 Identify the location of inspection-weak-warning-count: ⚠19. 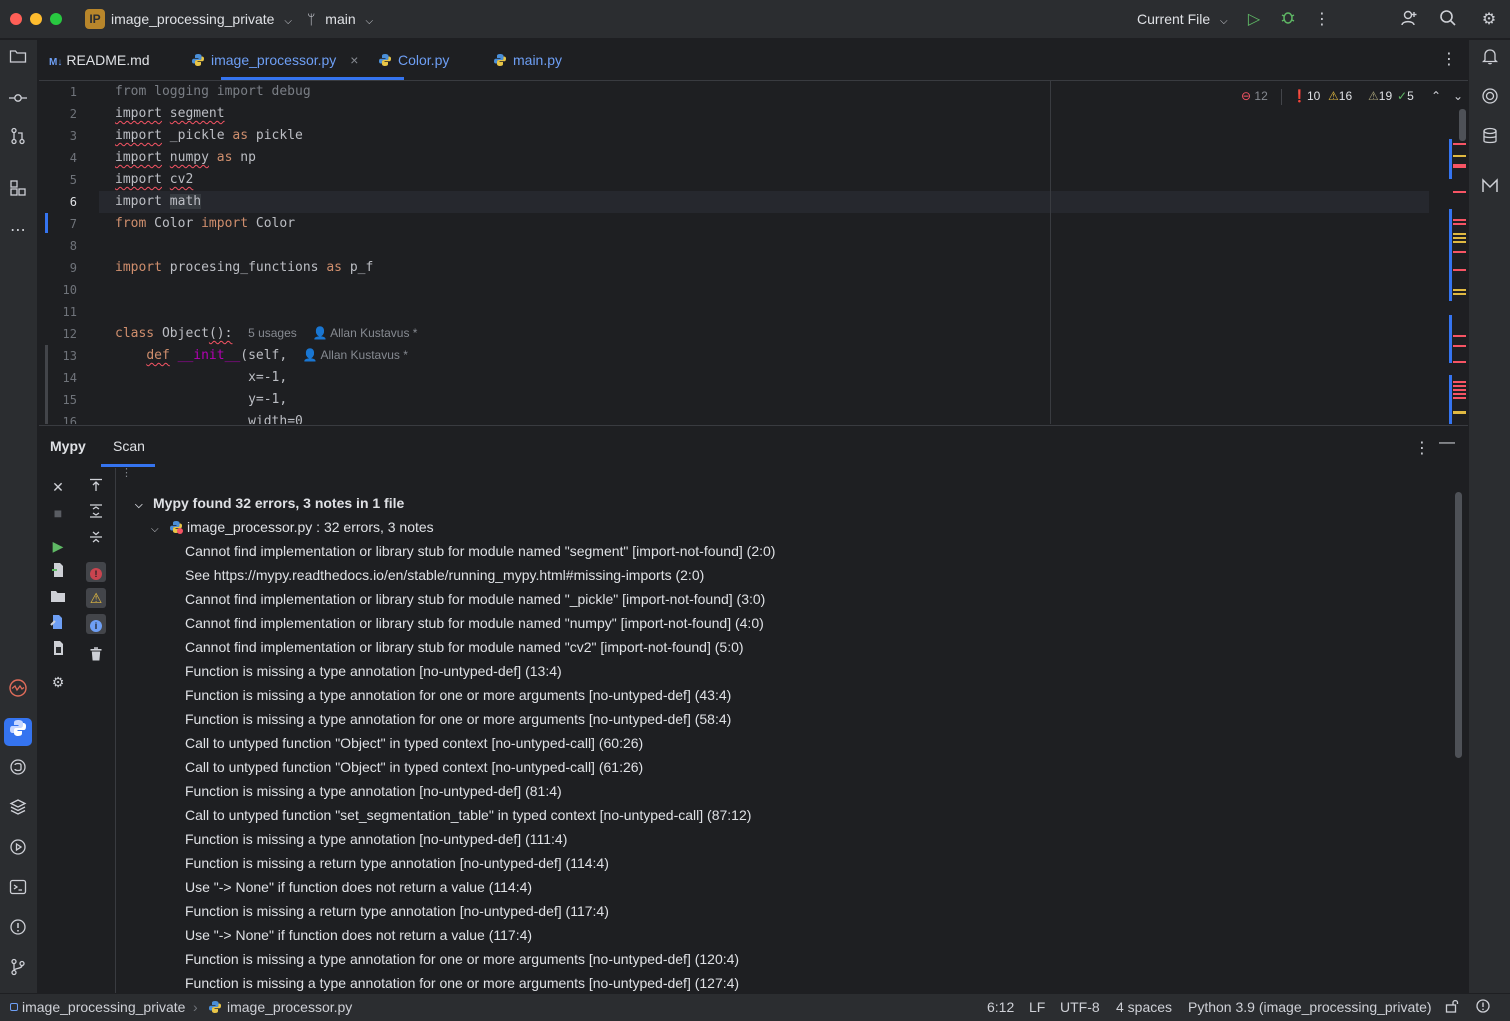
(1380, 96).